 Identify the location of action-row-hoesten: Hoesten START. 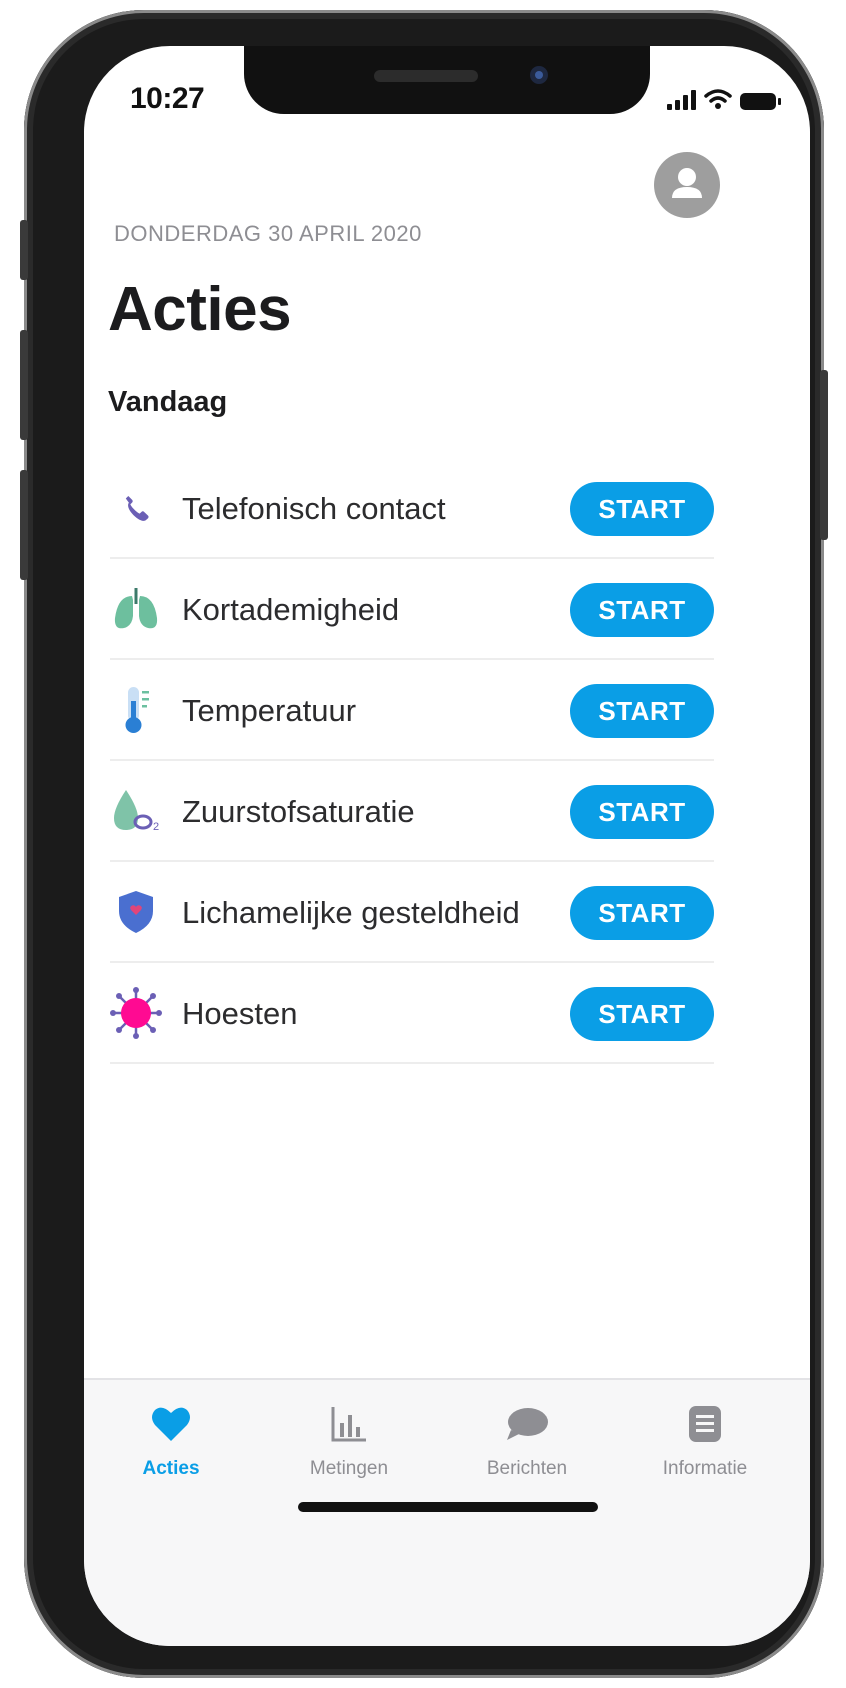
(412, 1013).